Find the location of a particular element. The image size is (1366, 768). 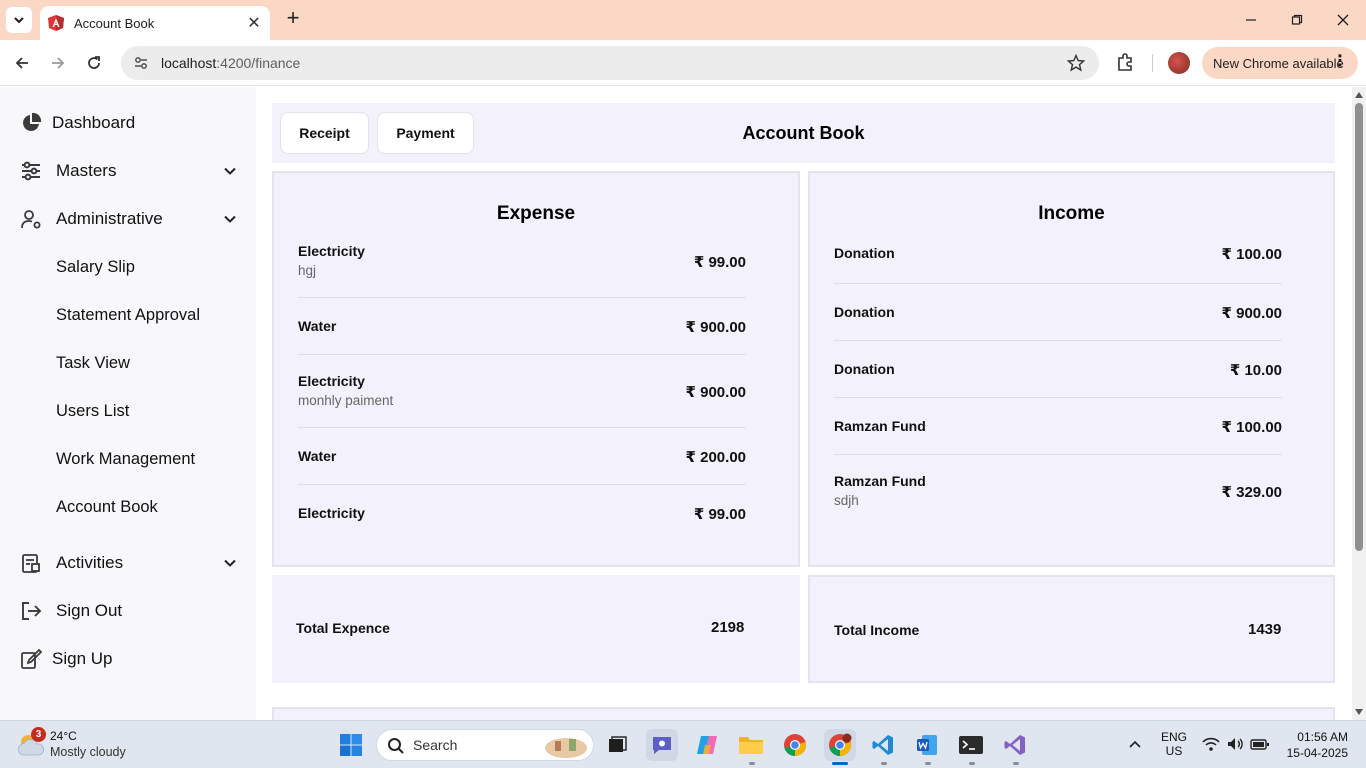

language-indicator: ENG US is located at coordinates (1174, 744).